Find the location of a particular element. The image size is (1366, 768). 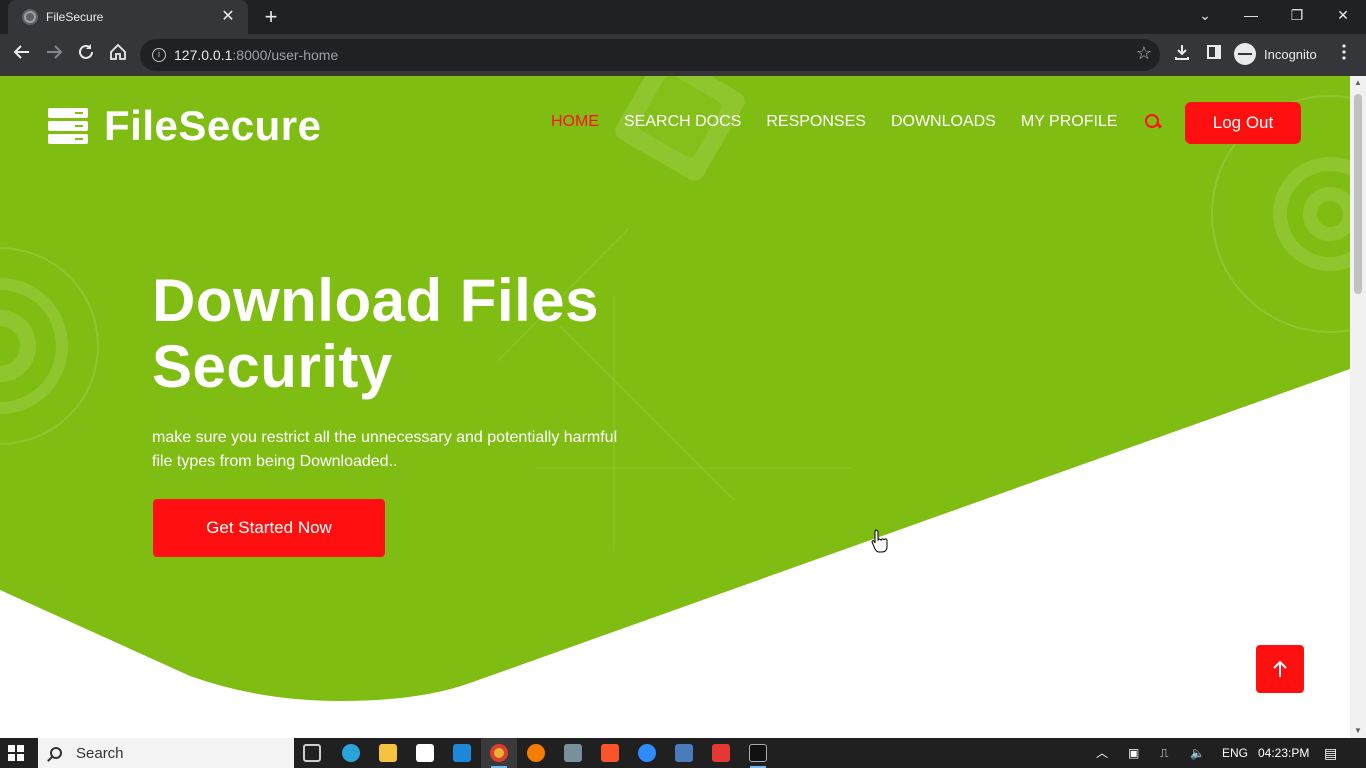

logout-button: Log Out is located at coordinates (1243, 123).